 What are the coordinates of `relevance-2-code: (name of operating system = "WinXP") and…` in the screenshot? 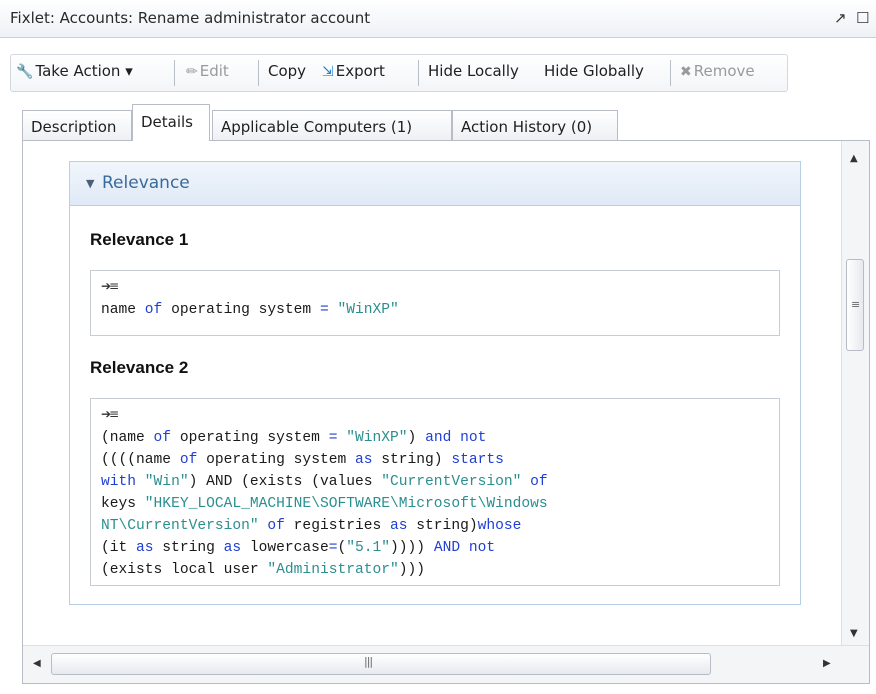 It's located at (324, 504).